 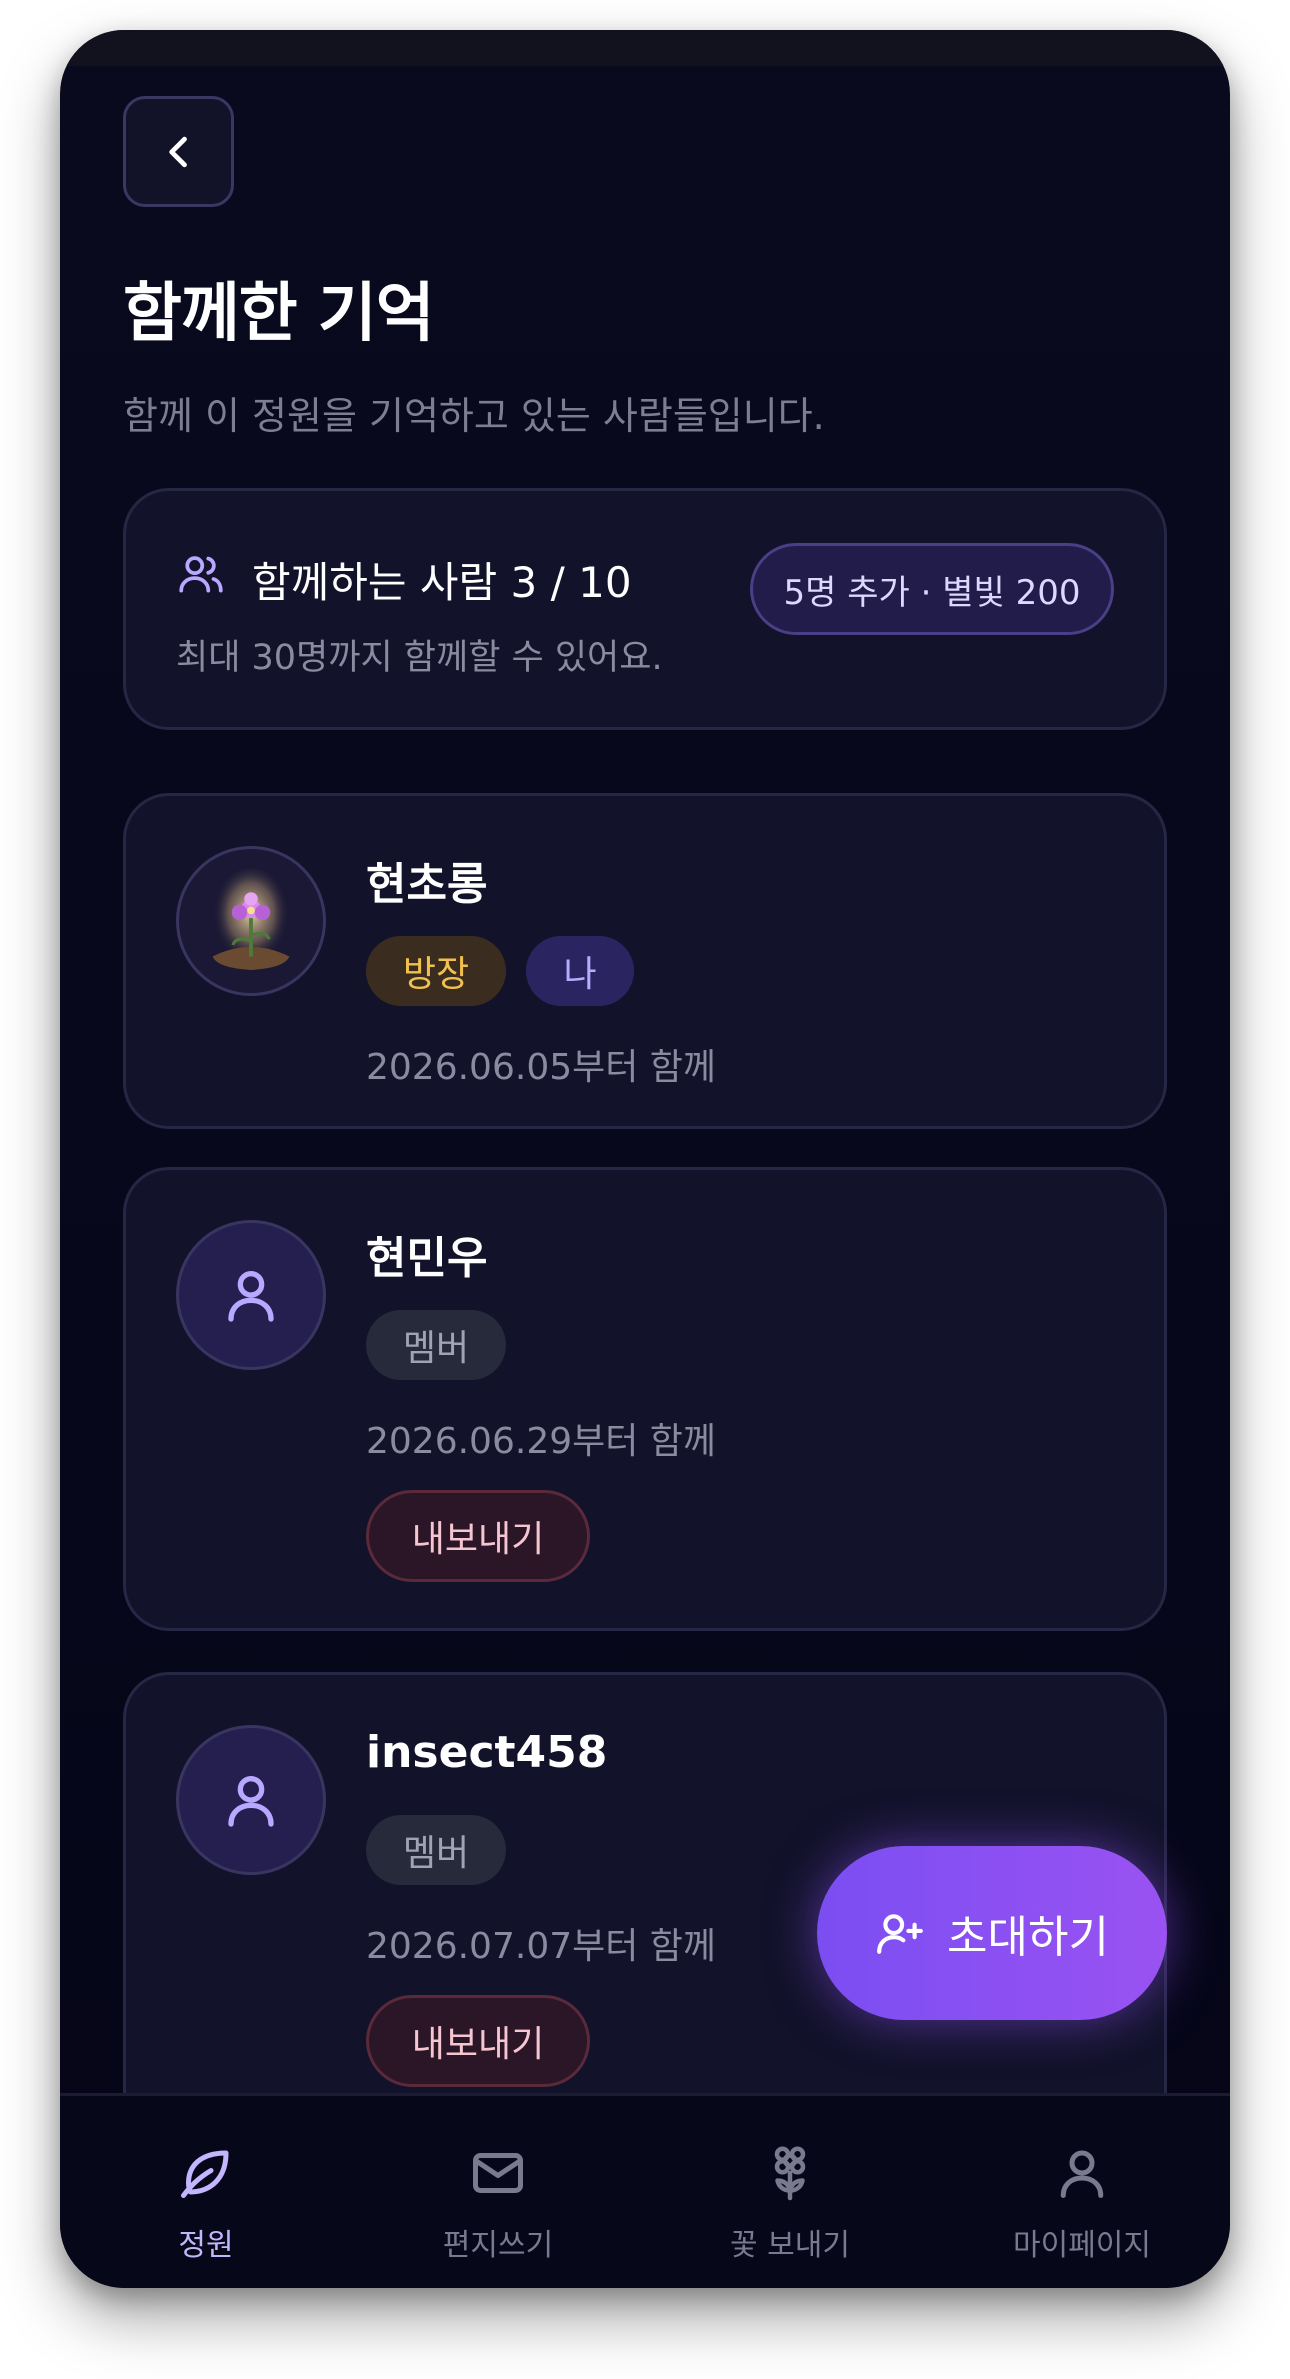 I want to click on member-badges: 방장 나, so click(x=500, y=971).